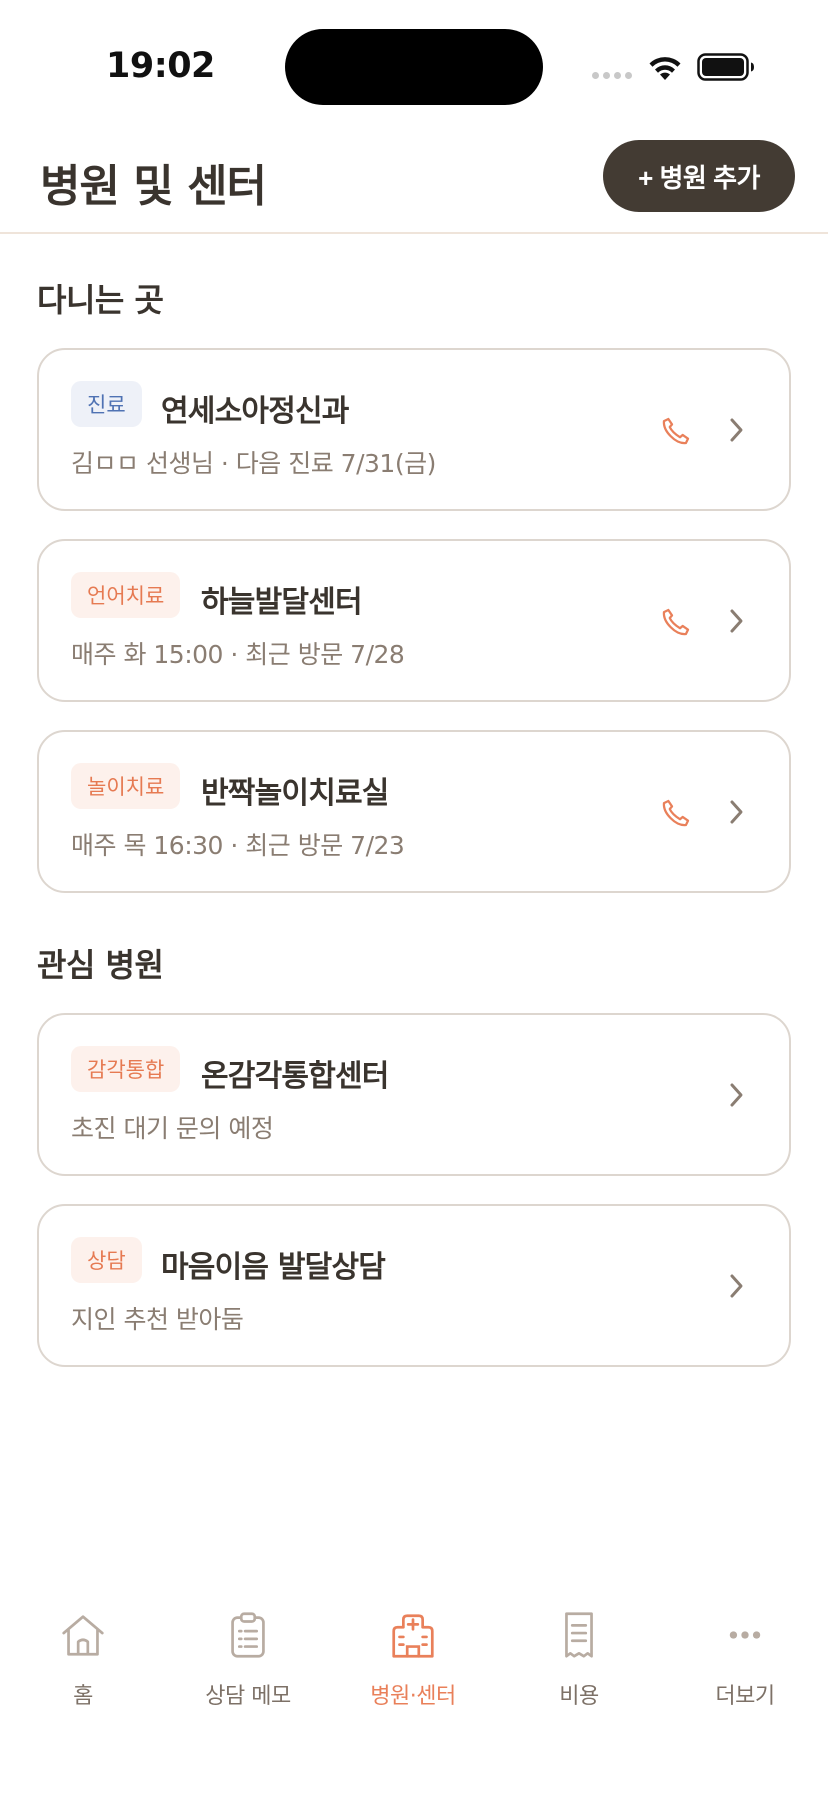 This screenshot has width=828, height=1800. I want to click on tab-home: 홈, so click(83, 1650).